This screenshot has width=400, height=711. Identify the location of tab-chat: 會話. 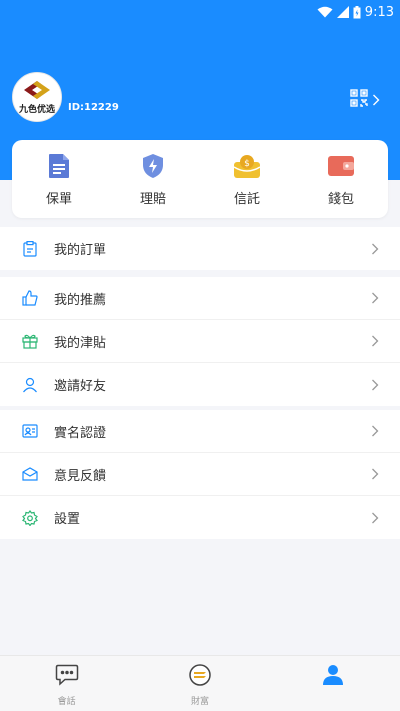
(67, 683).